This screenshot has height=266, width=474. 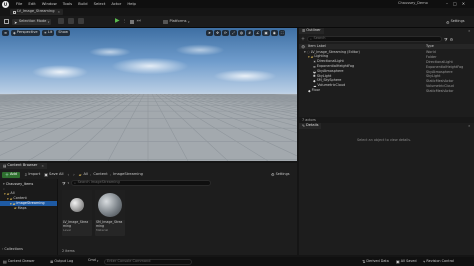 I want to click on maximize-icon: □, so click(x=455, y=3).